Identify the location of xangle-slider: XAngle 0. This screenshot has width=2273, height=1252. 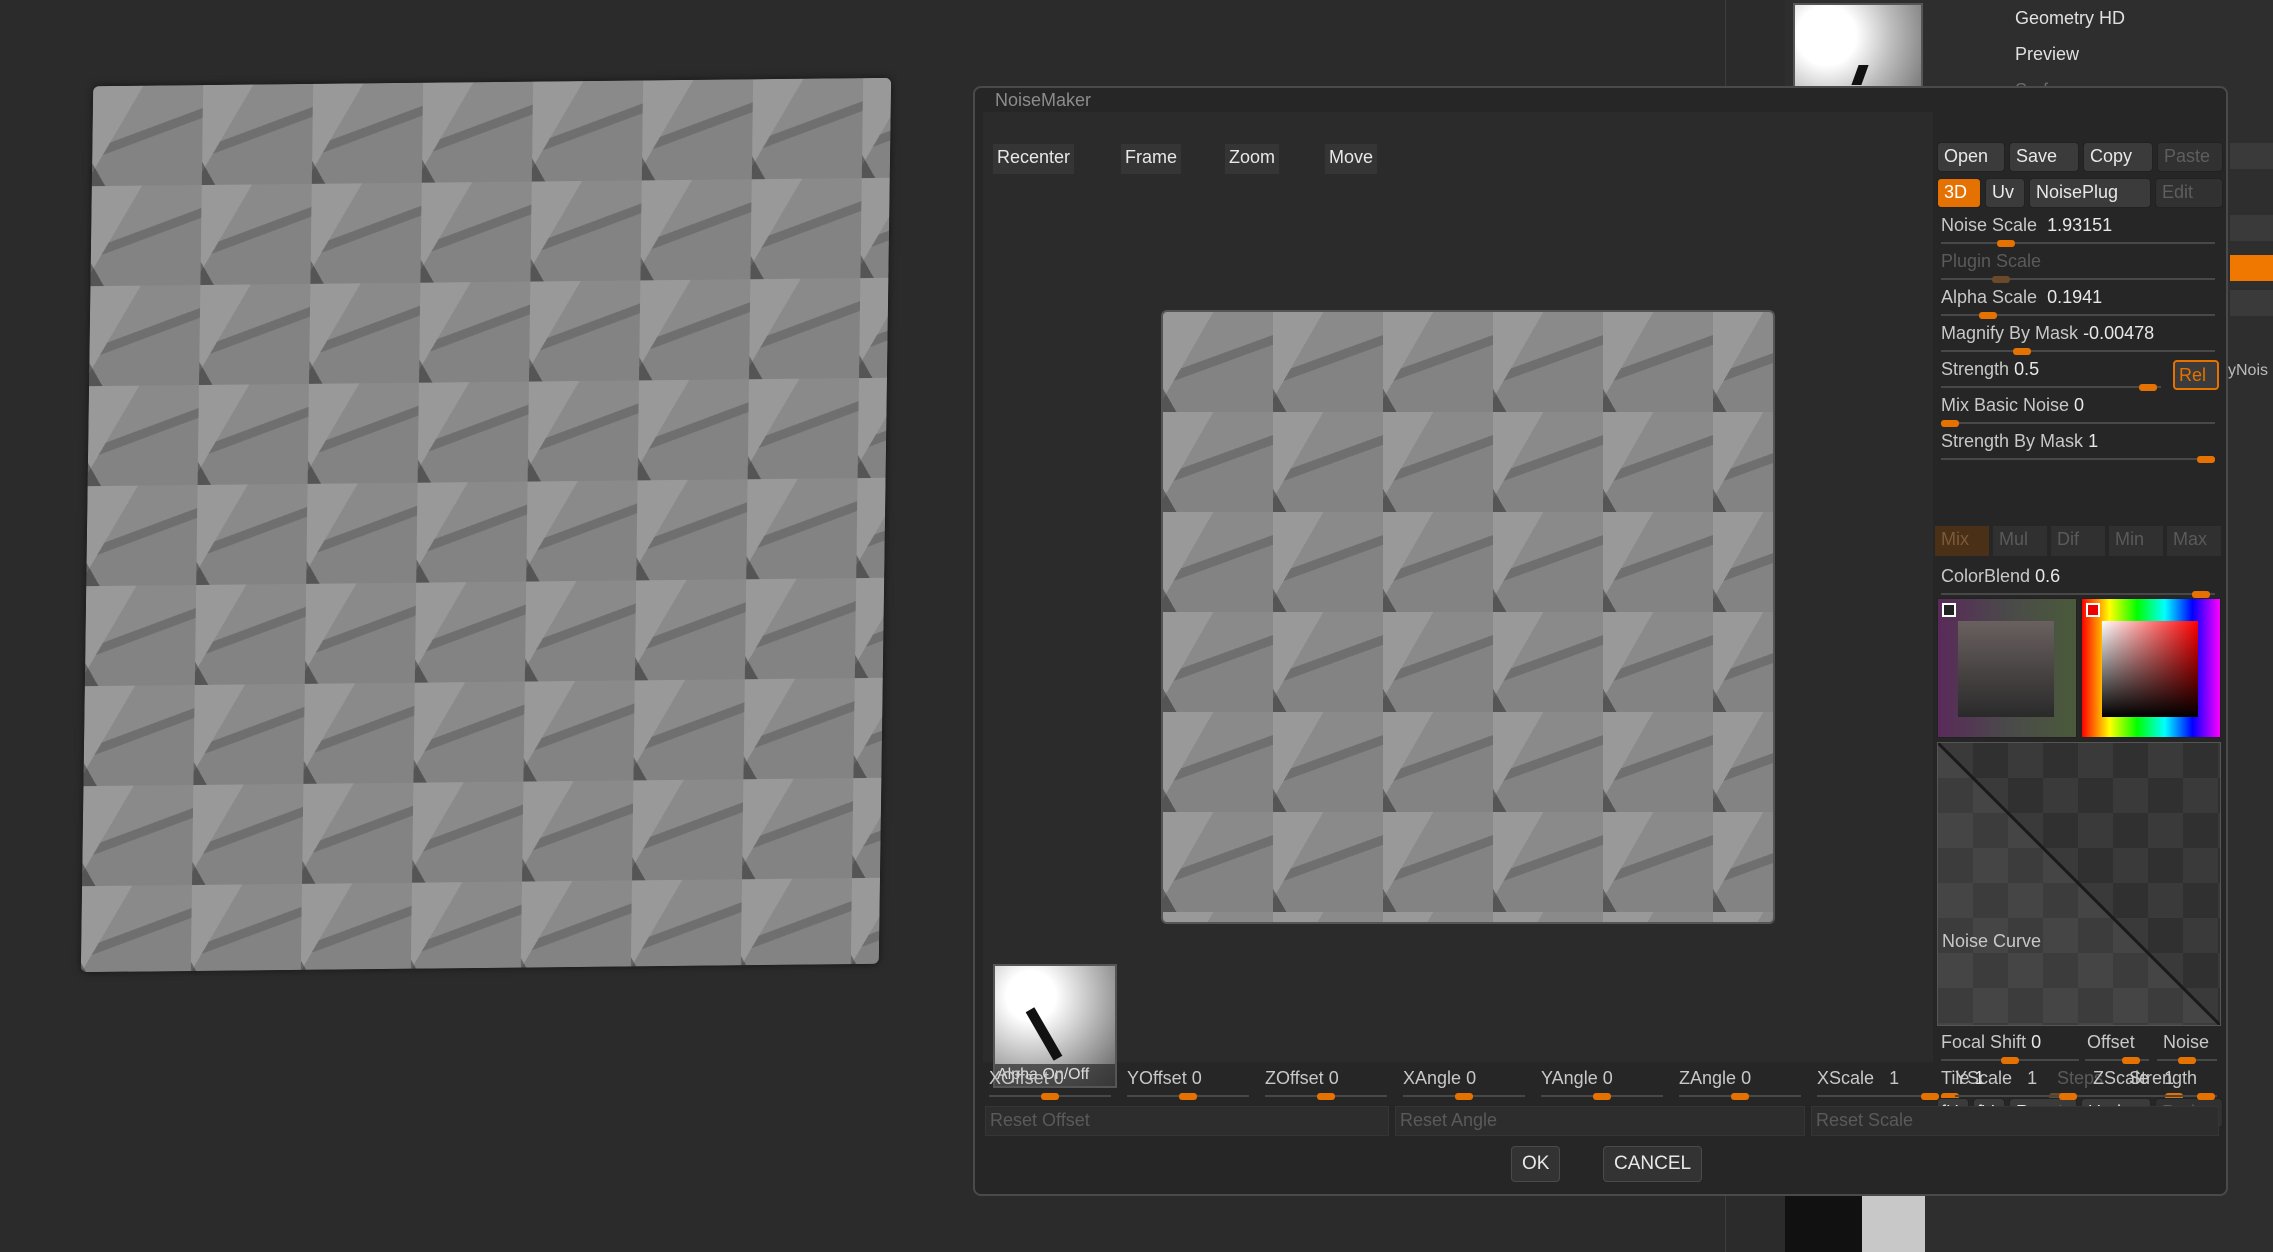
(1464, 1083).